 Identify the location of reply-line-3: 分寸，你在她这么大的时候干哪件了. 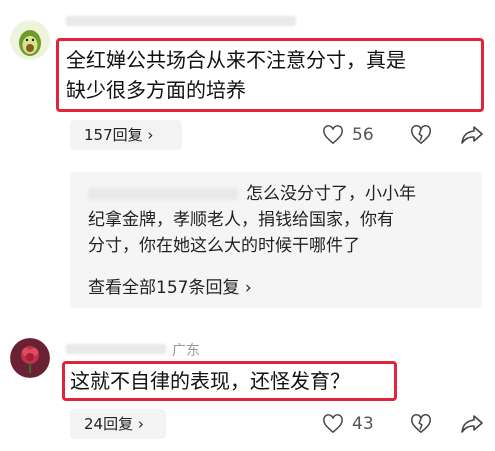
(224, 246).